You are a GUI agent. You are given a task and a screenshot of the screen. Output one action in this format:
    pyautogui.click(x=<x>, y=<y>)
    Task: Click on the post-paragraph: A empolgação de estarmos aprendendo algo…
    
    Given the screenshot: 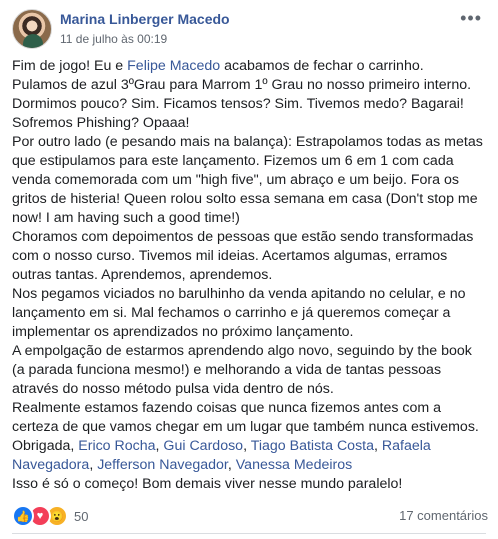 What is the action you would take?
    pyautogui.click(x=249, y=370)
    